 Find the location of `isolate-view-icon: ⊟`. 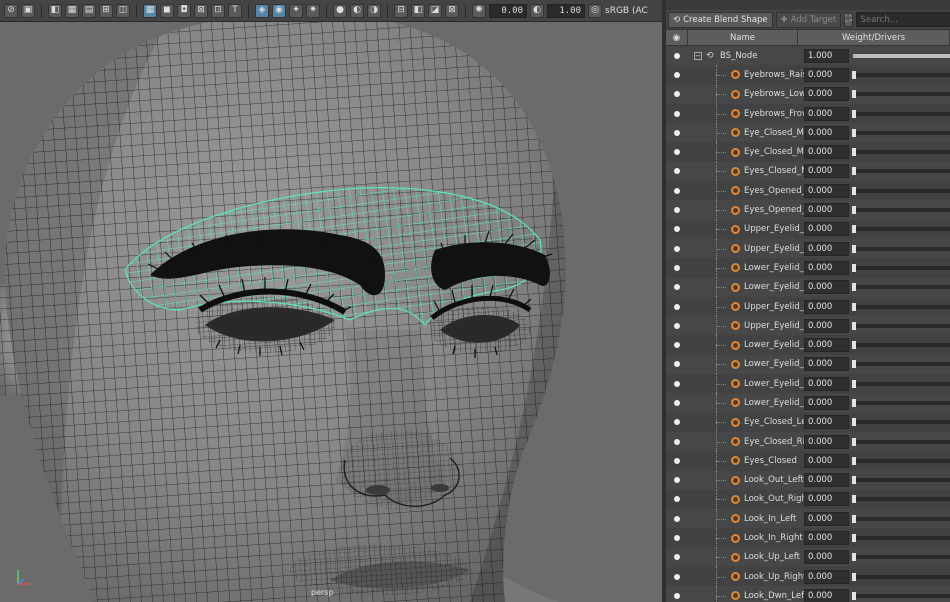

isolate-view-icon: ⊟ is located at coordinates (401, 10).